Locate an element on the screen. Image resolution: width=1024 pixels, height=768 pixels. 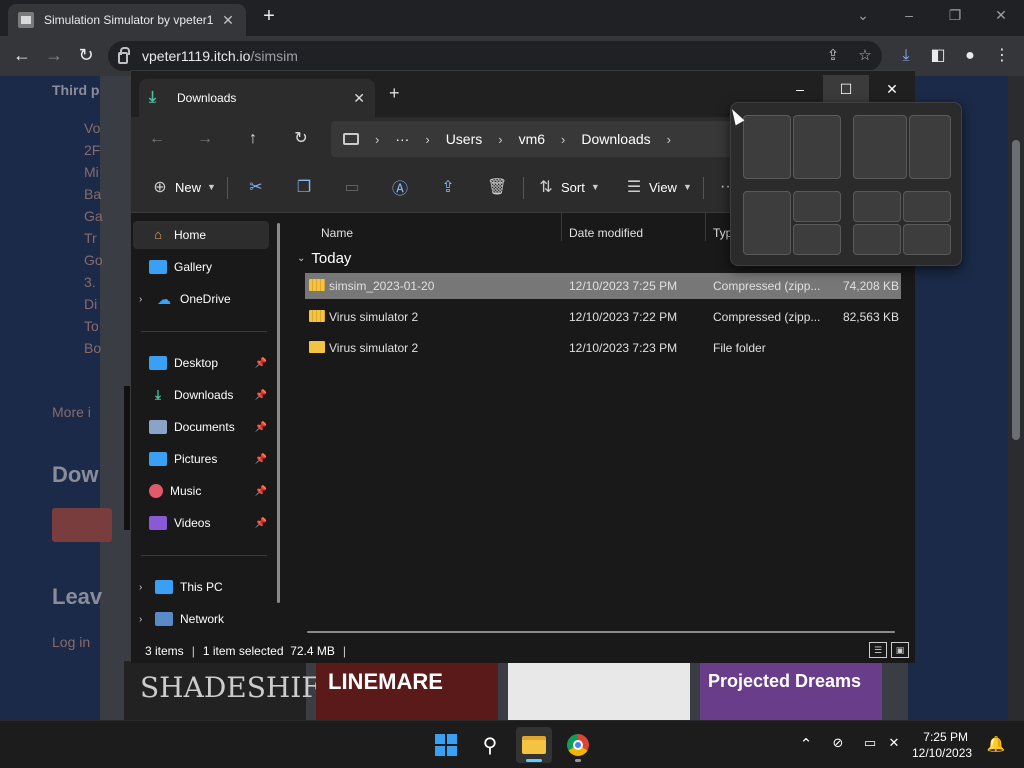
page-scrollbar-thumb is located at coordinates (1016, 290).